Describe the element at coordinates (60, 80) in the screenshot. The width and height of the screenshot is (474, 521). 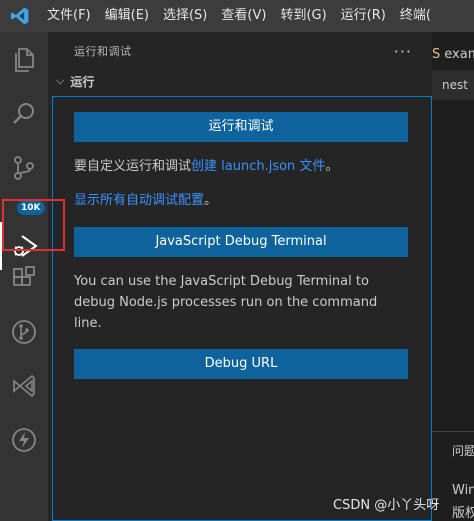
I see `chevron-down-icon: ⌵` at that location.